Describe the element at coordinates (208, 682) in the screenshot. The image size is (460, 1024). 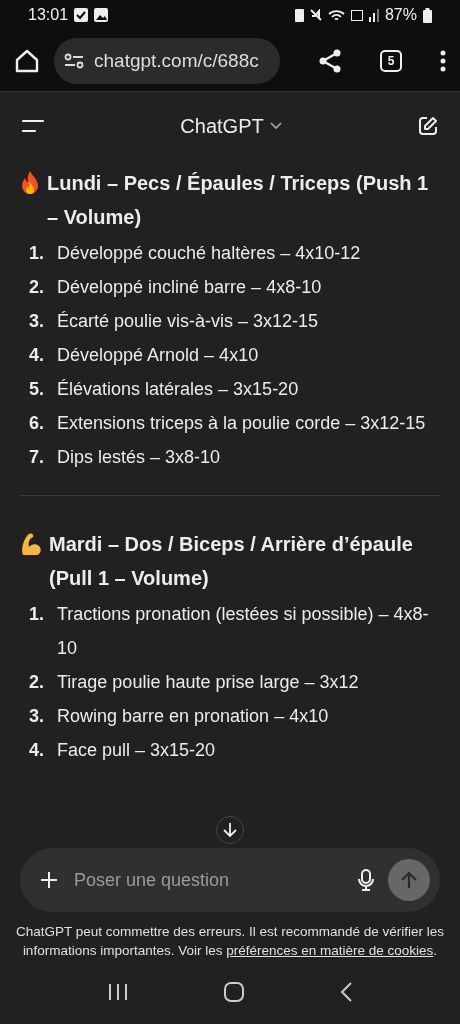
I see `exercise-text: Tirage poulie haute prise large – 3x12` at that location.